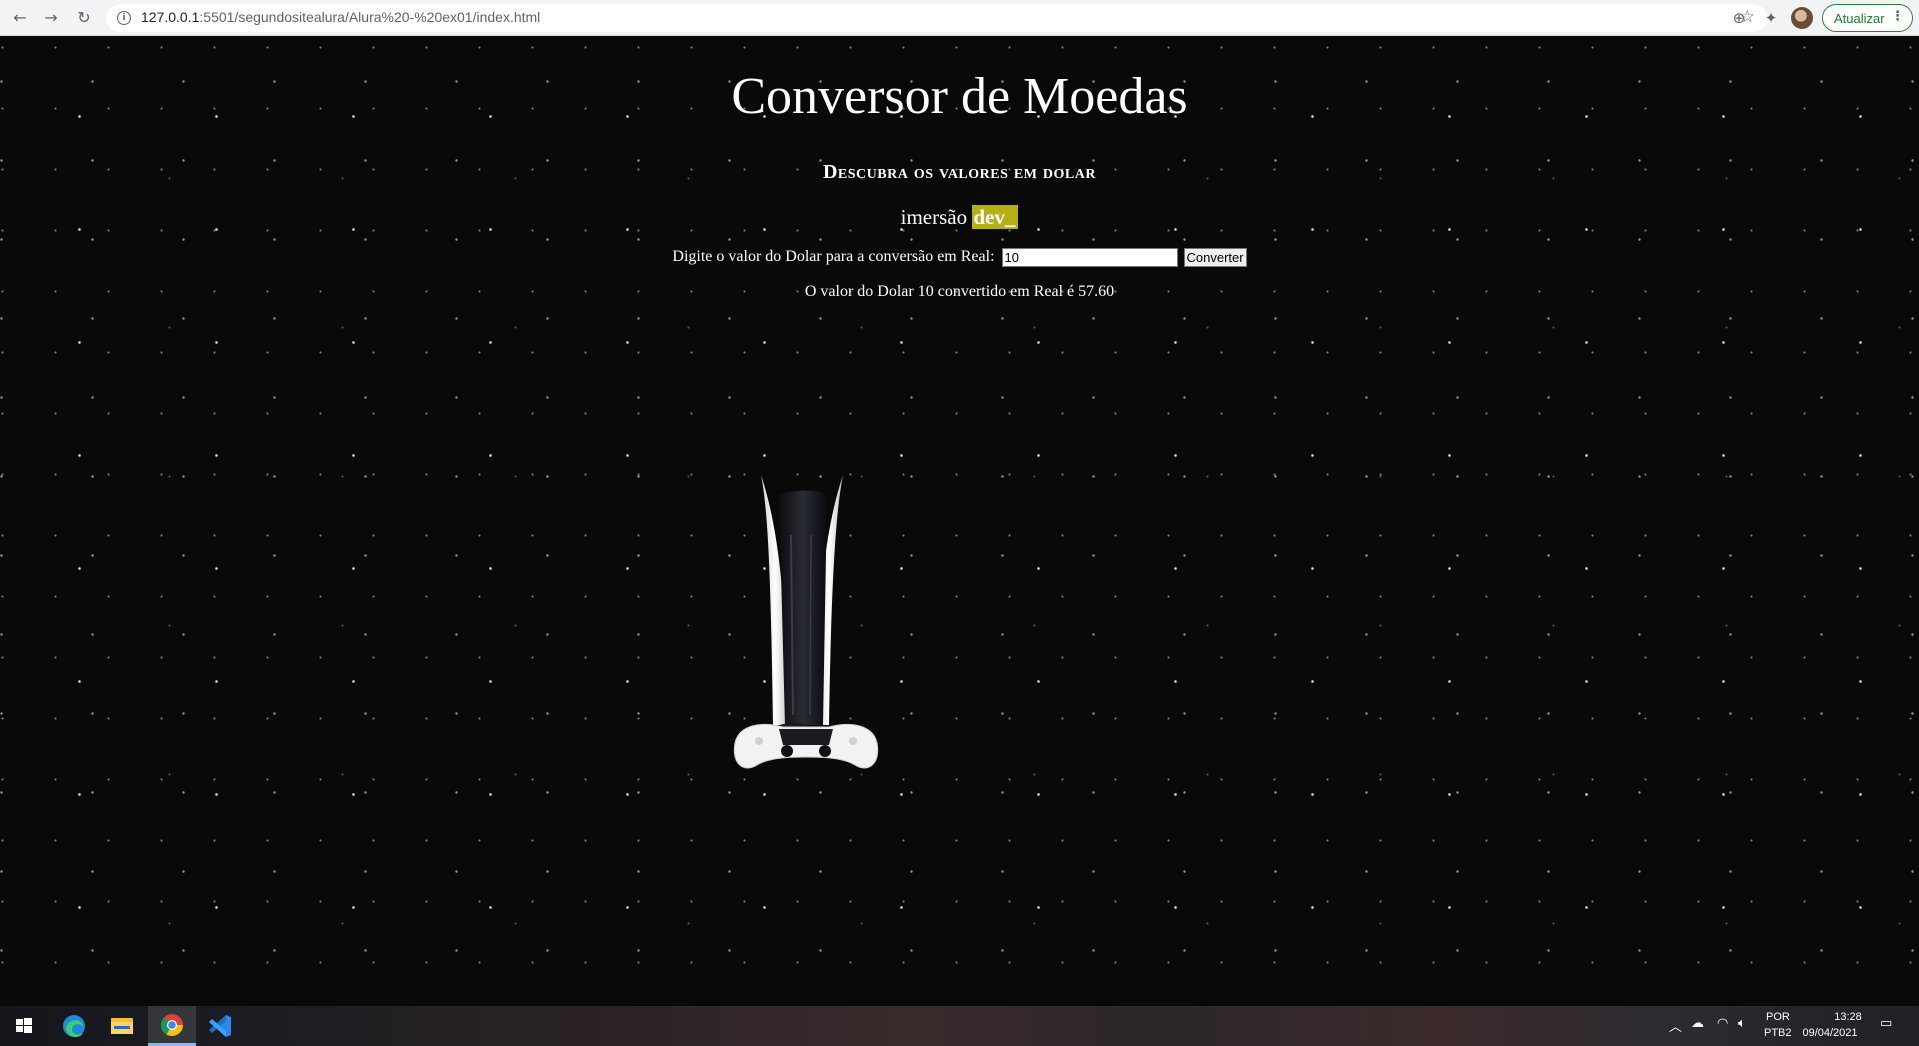 The width and height of the screenshot is (1919, 1046). Describe the element at coordinates (1739, 18) in the screenshot. I see `extension-globe-icon: ⊕` at that location.